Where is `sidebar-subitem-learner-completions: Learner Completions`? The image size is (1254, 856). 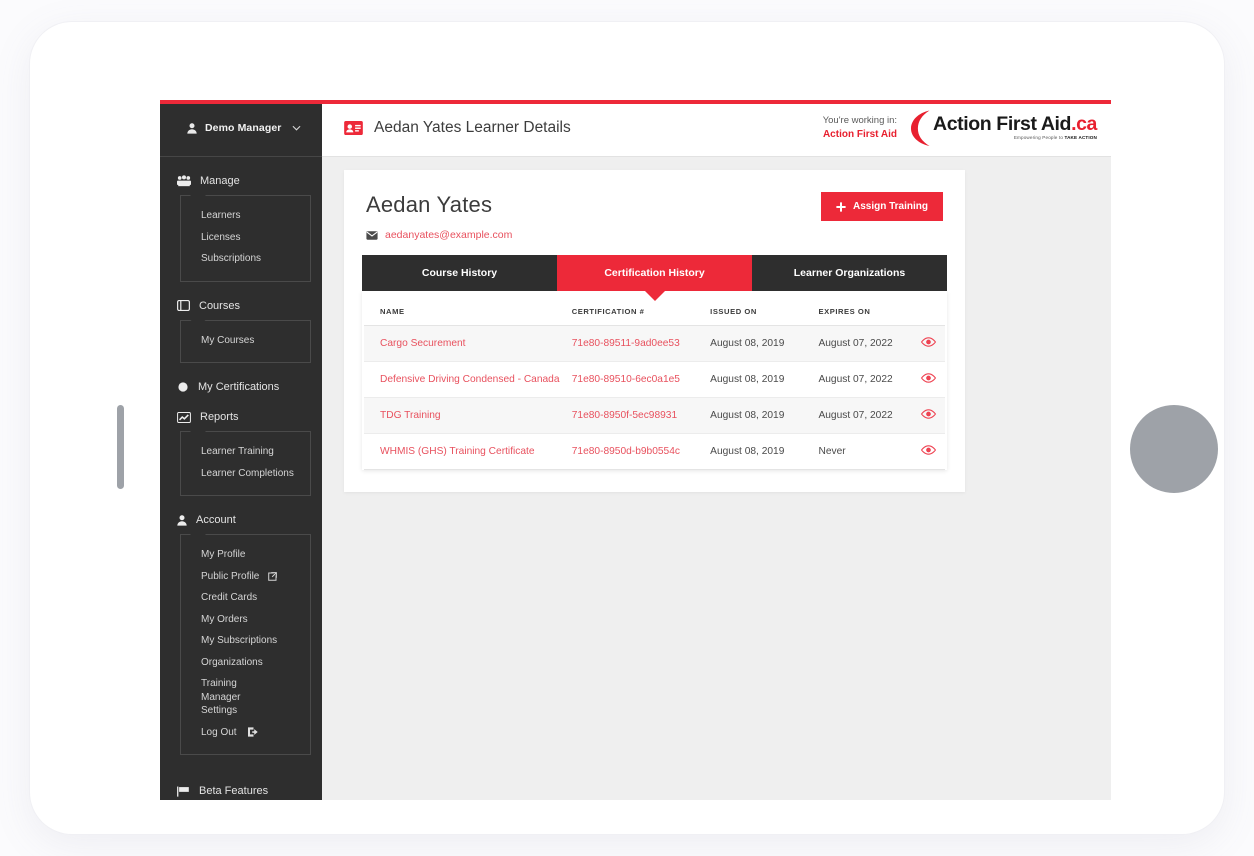
sidebar-subitem-learner-completions: Learner Completions is located at coordinates (245, 474).